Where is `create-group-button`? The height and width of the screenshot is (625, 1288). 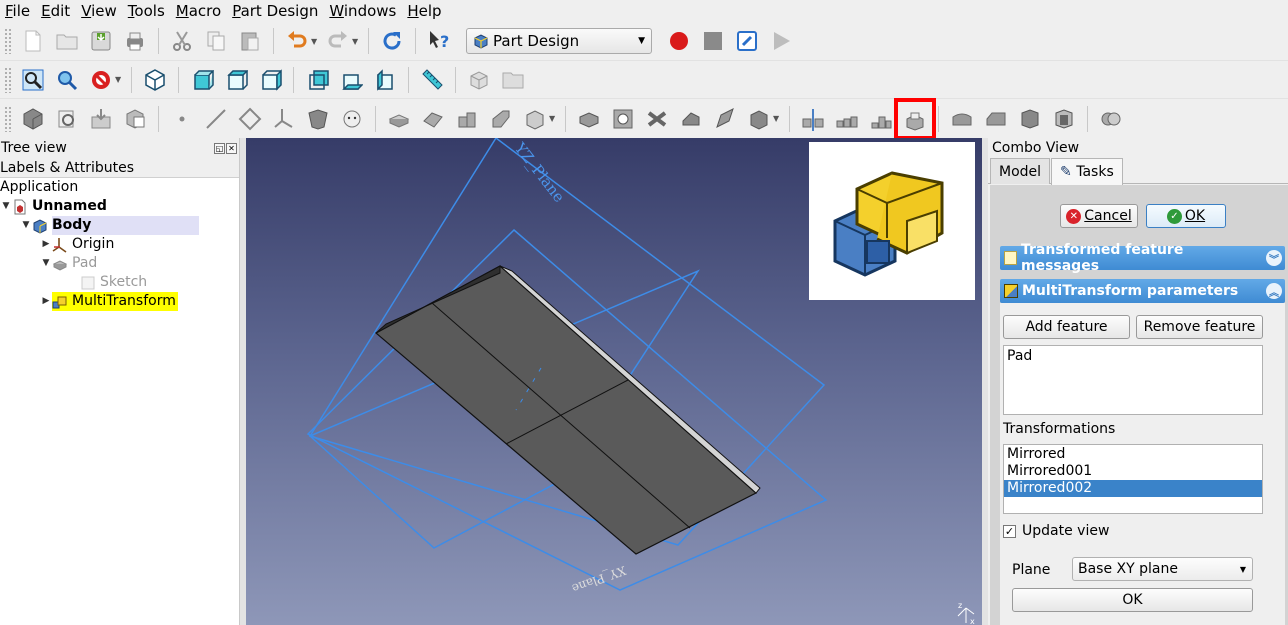 create-group-button is located at coordinates (513, 80).